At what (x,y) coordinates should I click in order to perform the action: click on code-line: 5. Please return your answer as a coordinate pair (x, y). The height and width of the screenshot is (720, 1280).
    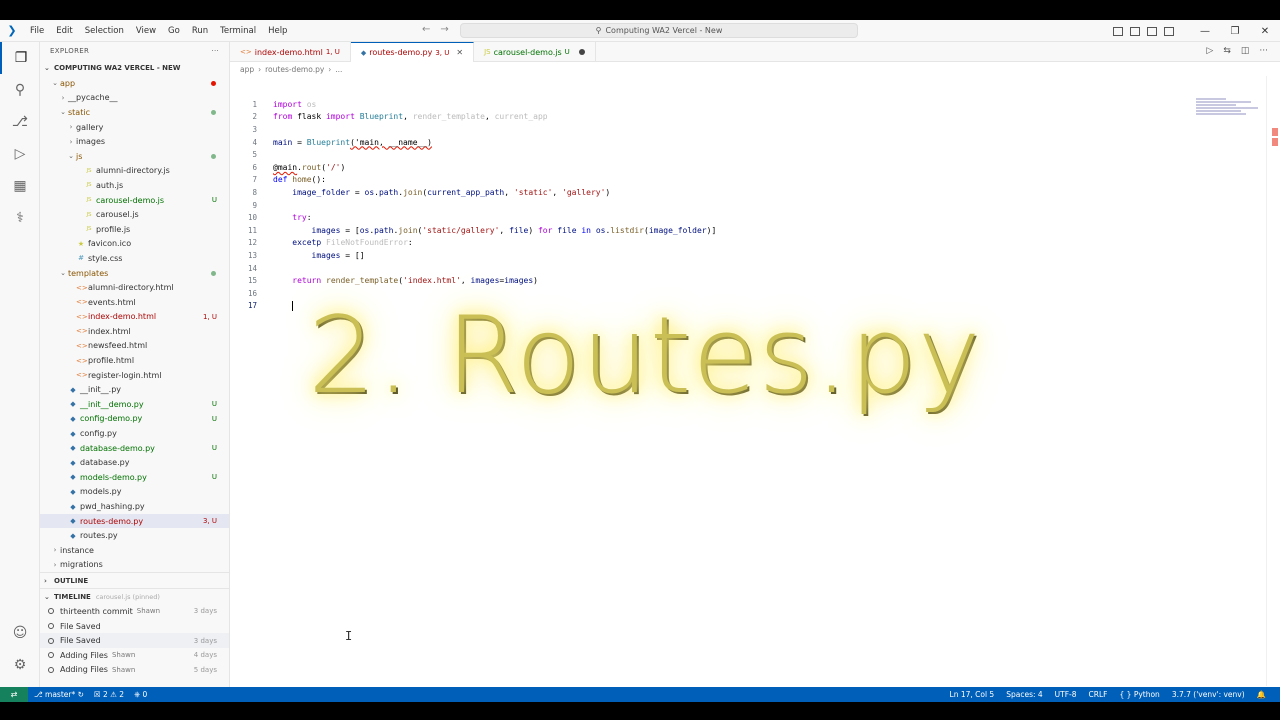
    Looking at the image, I should click on (705, 154).